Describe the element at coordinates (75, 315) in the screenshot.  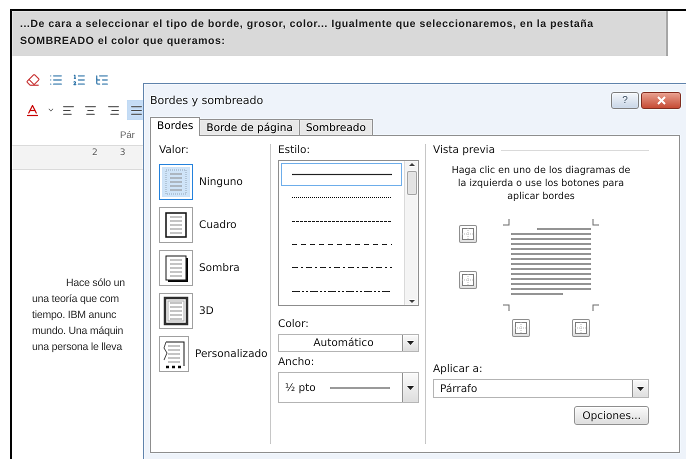
I see `document-text: tiempo. IBM anunc` at that location.